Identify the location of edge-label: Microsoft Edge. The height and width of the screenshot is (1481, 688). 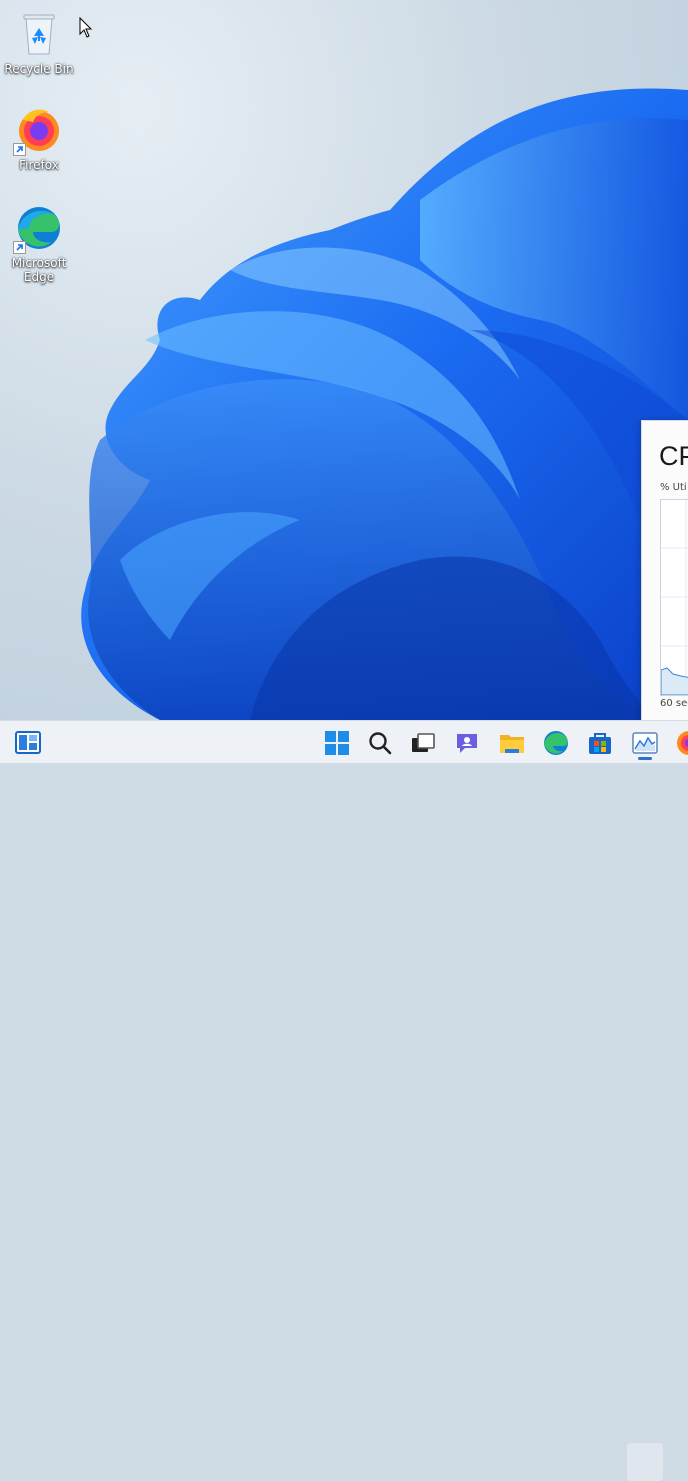
(39, 270).